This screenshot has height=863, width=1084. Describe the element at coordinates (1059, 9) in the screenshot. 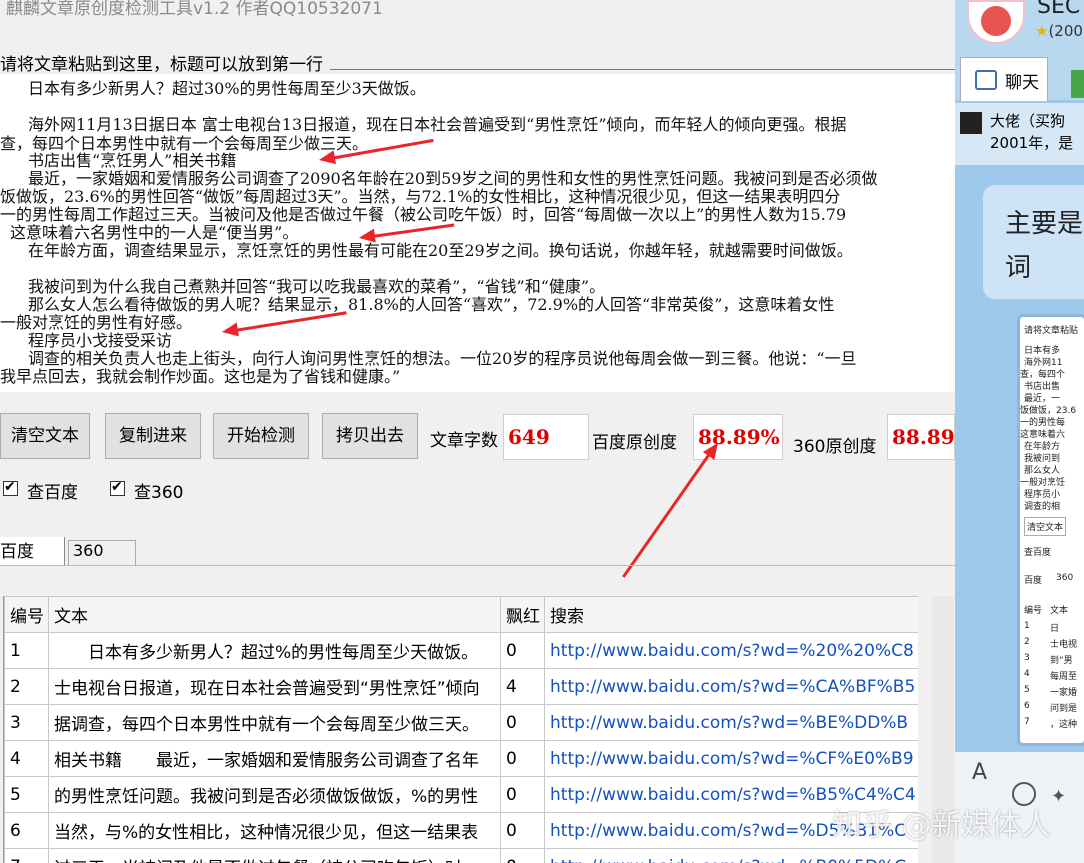

I see `contact-name: SEC` at that location.